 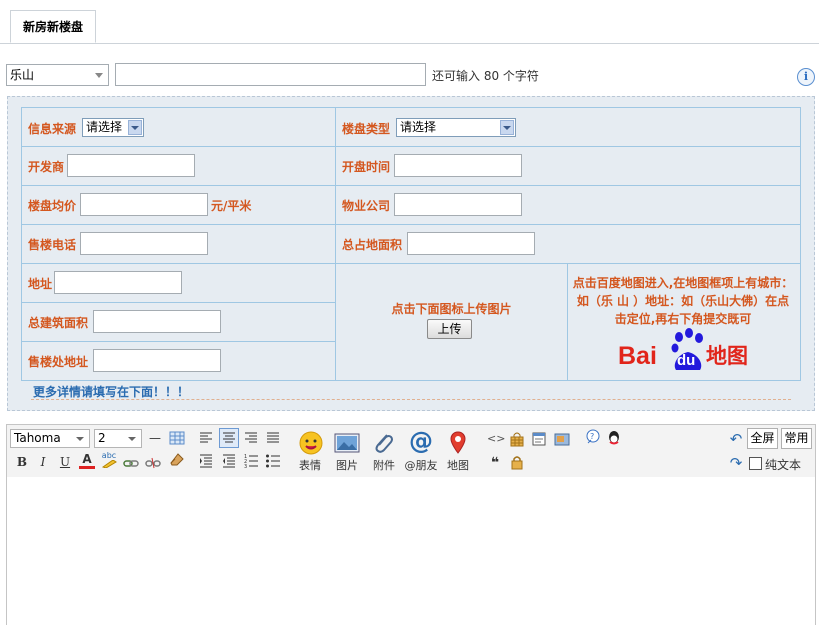 What do you see at coordinates (411, 399) in the screenshot?
I see `divider` at bounding box center [411, 399].